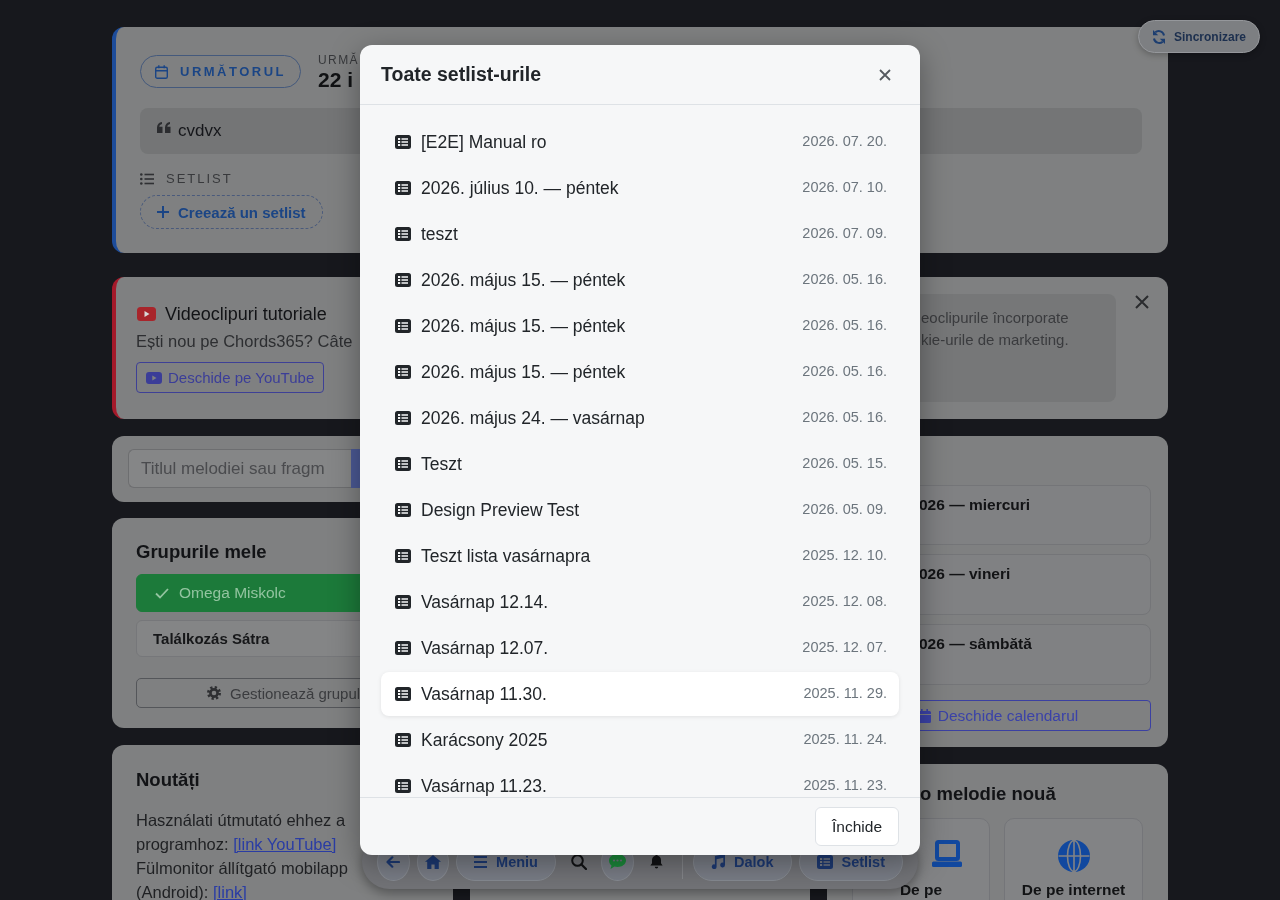 The height and width of the screenshot is (900, 1280). What do you see at coordinates (618, 861) in the screenshot?
I see `chat-icon` at bounding box center [618, 861].